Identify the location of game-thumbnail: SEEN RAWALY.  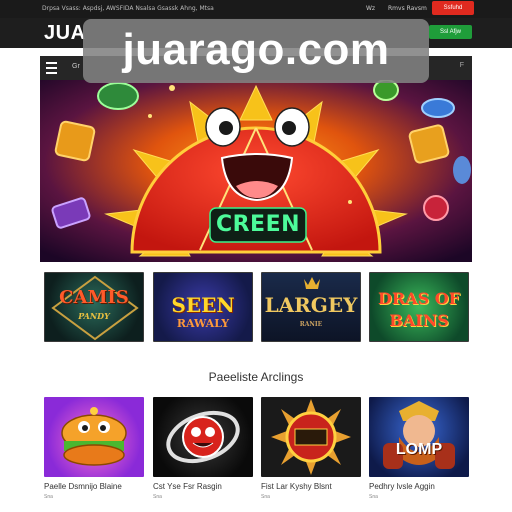
(203, 307).